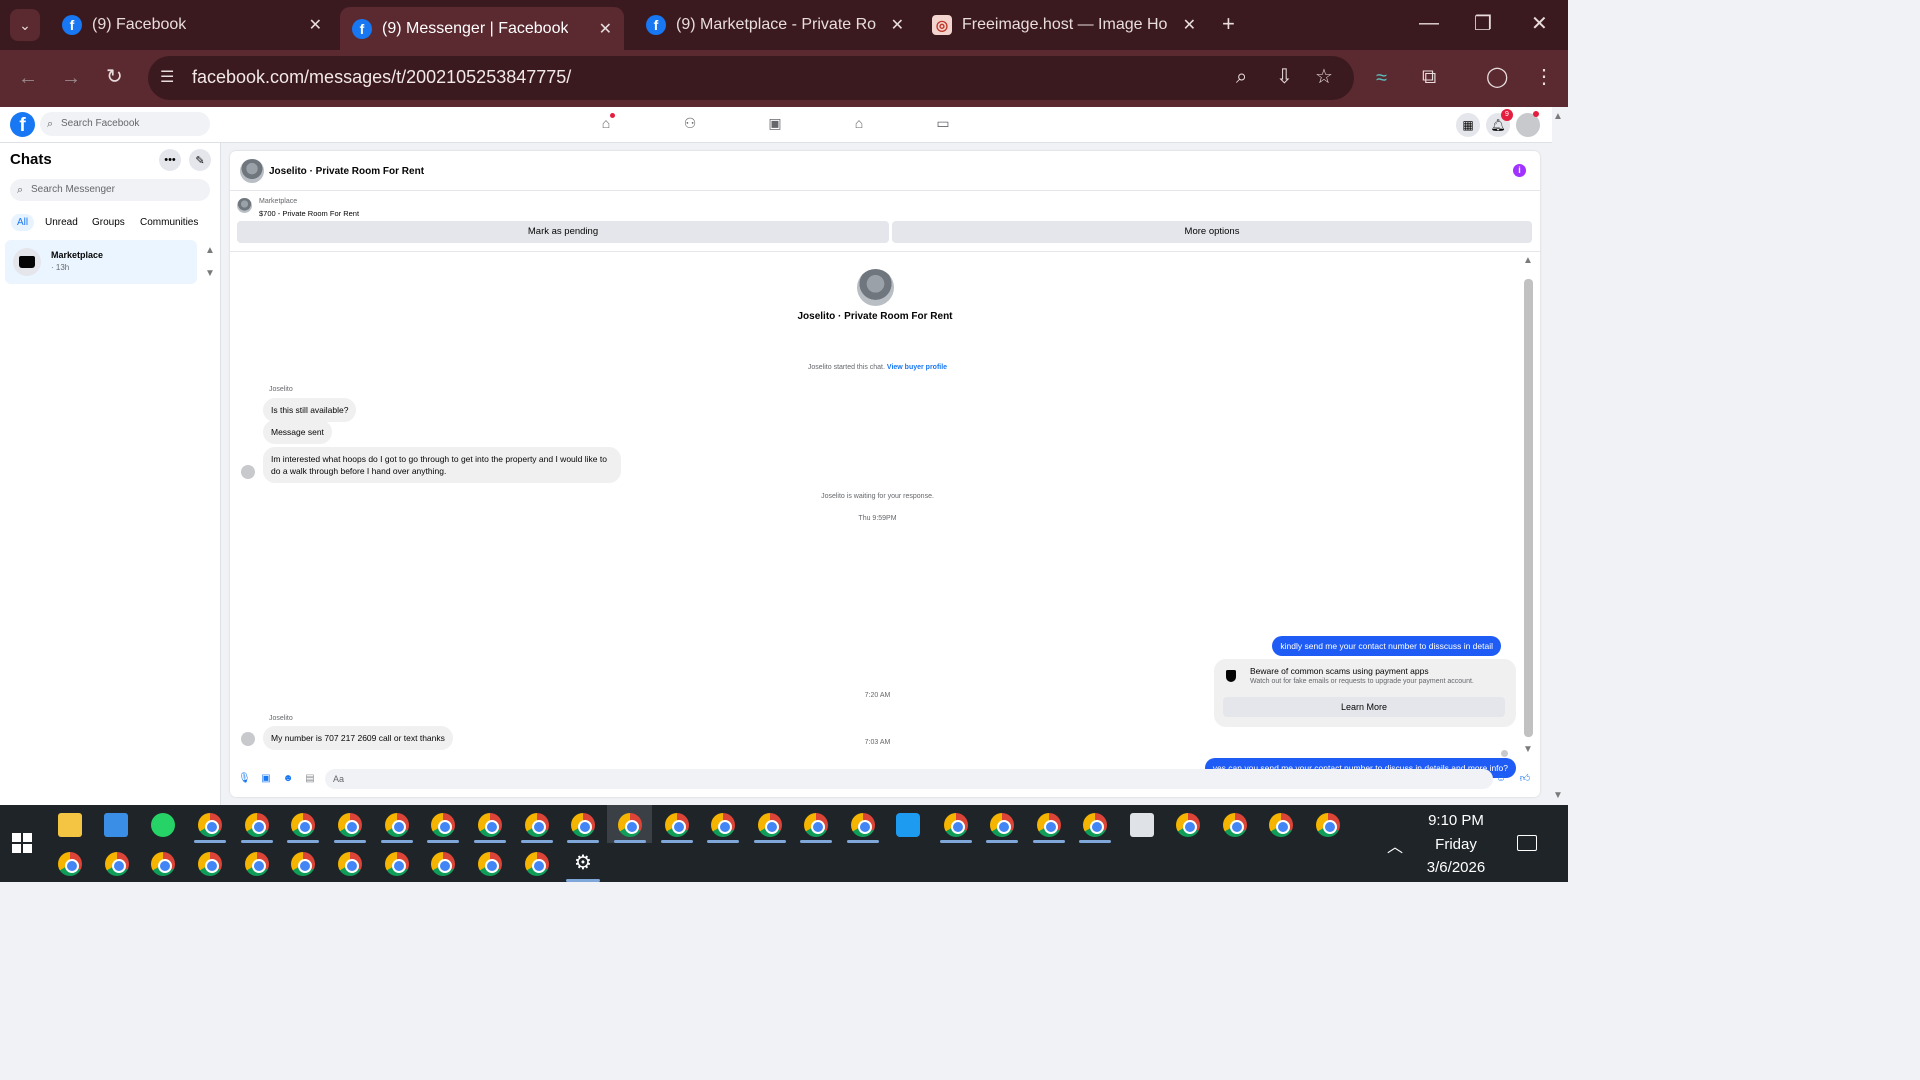 This screenshot has width=1920, height=1080. I want to click on view-buyer-profile-link: View buyer profile, so click(917, 367).